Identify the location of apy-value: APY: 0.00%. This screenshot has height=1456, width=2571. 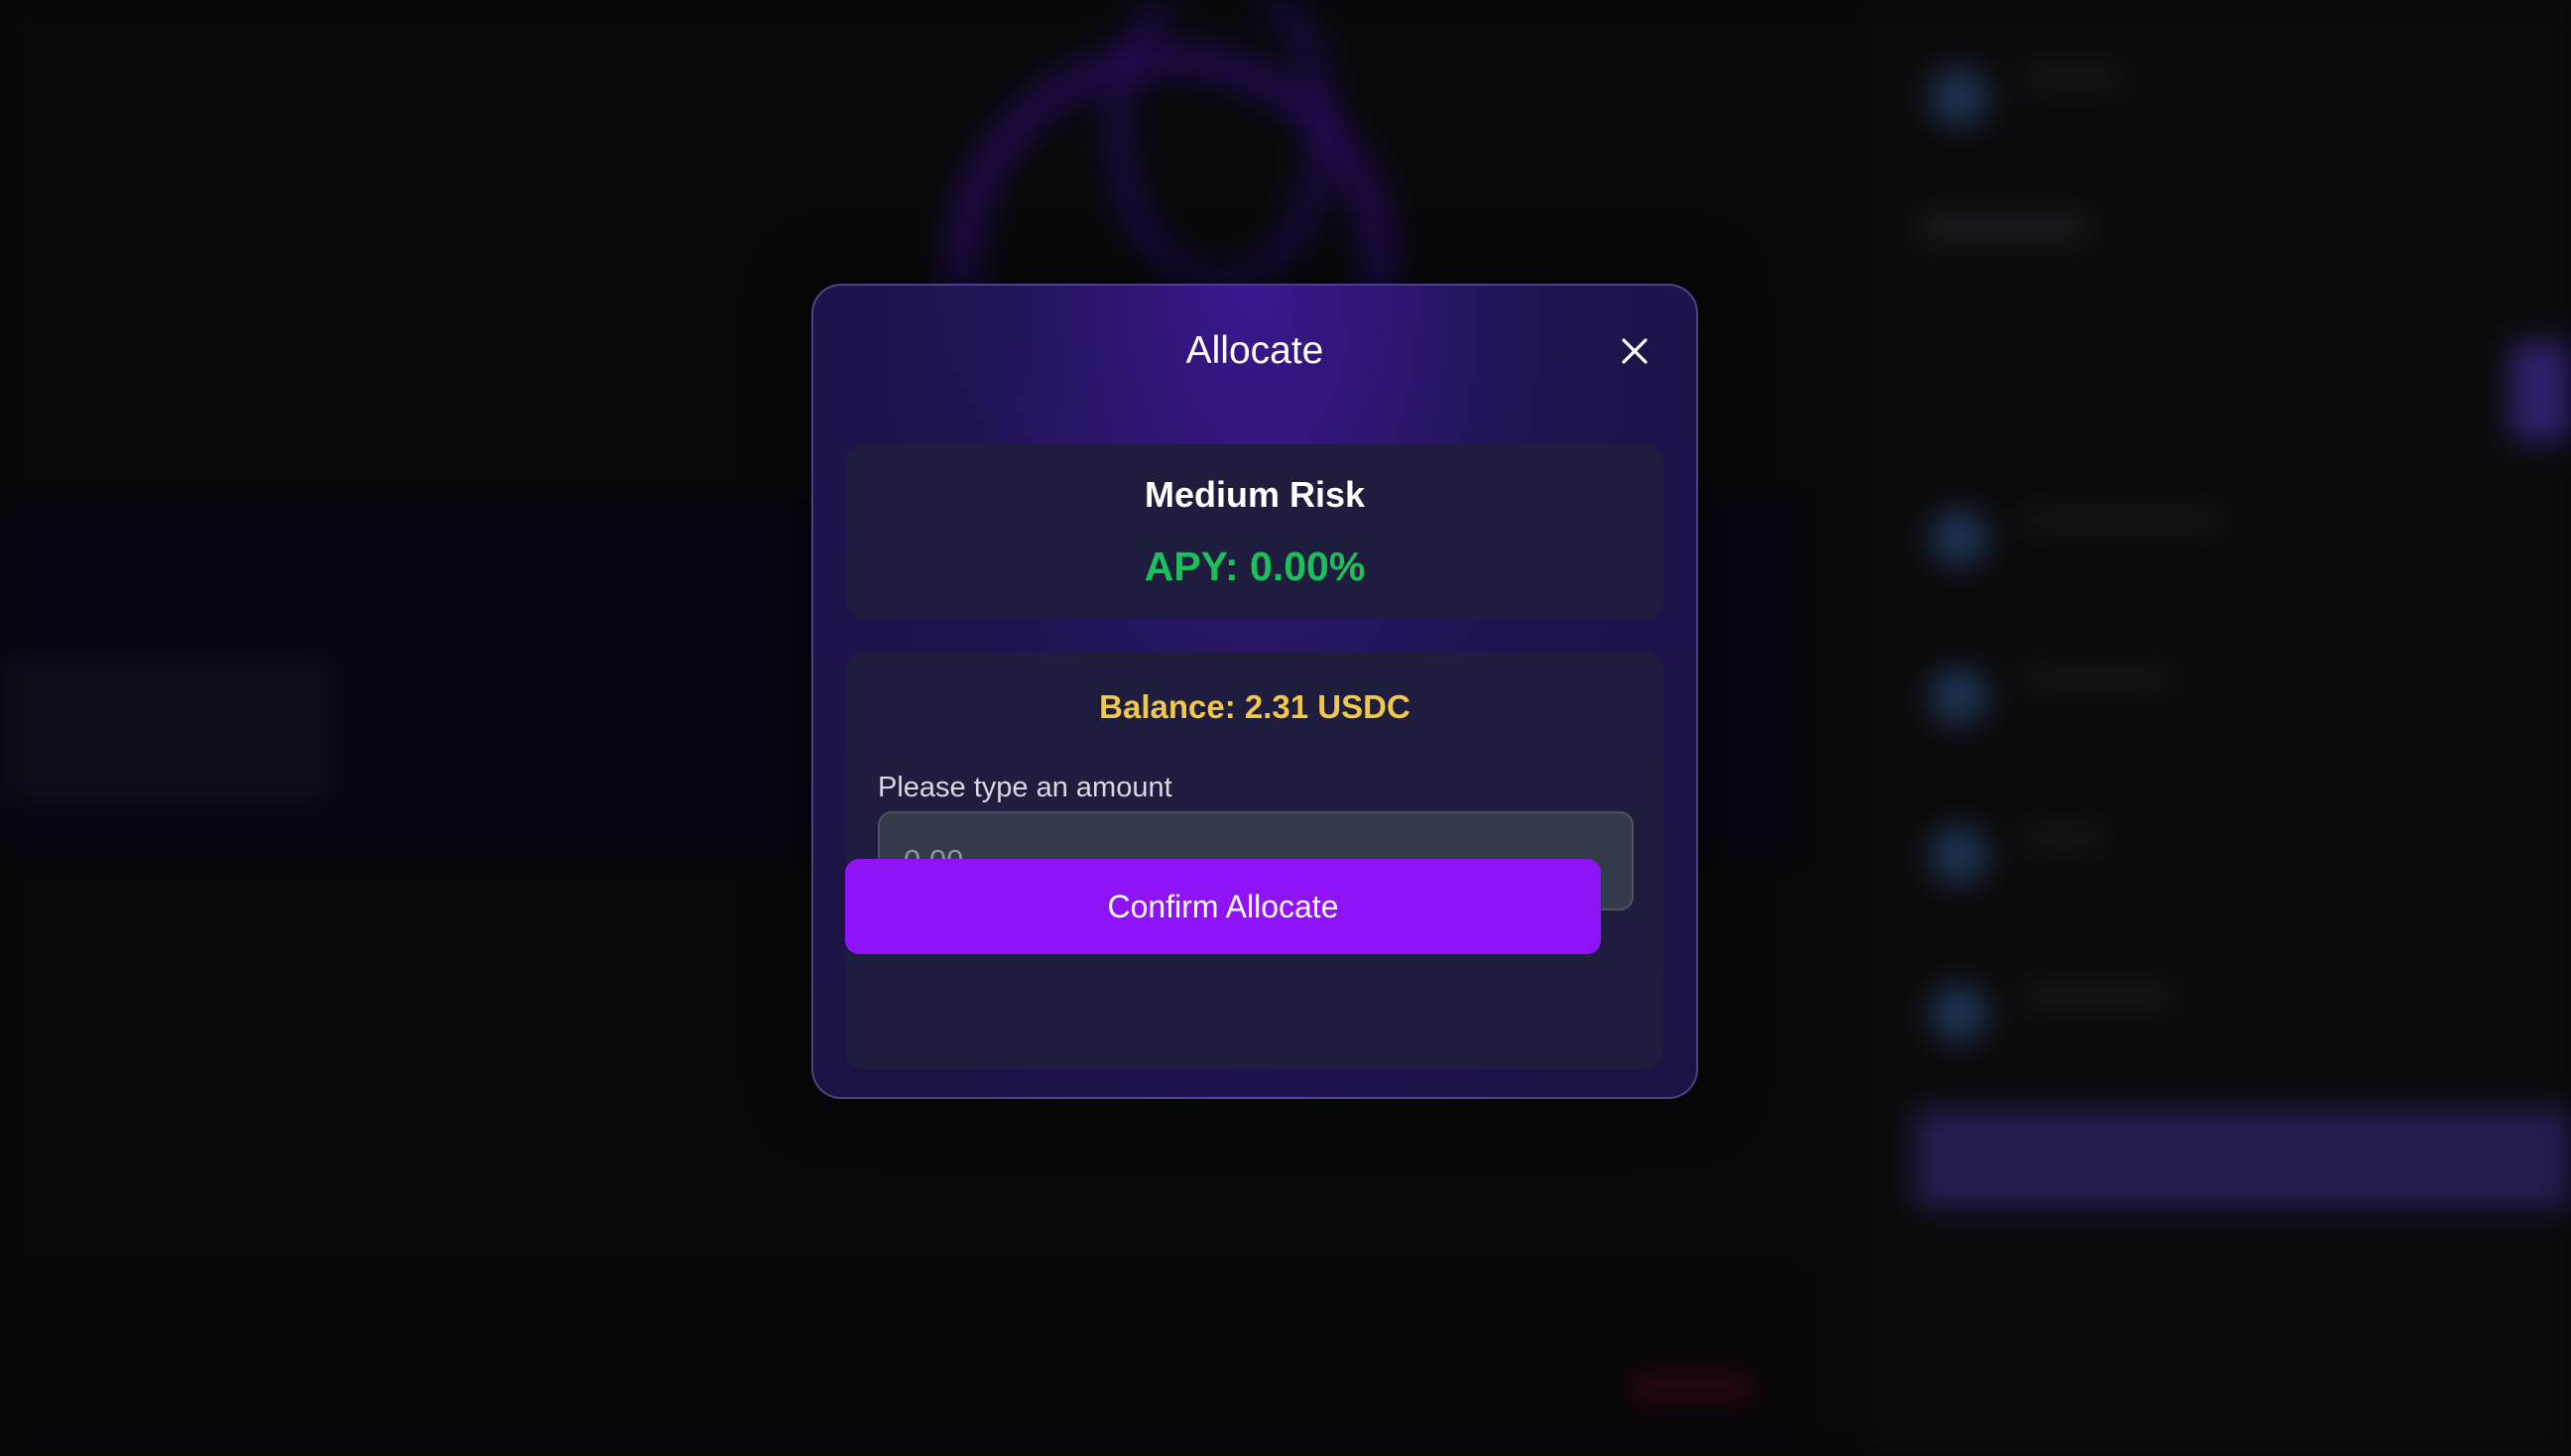
(1255, 566).